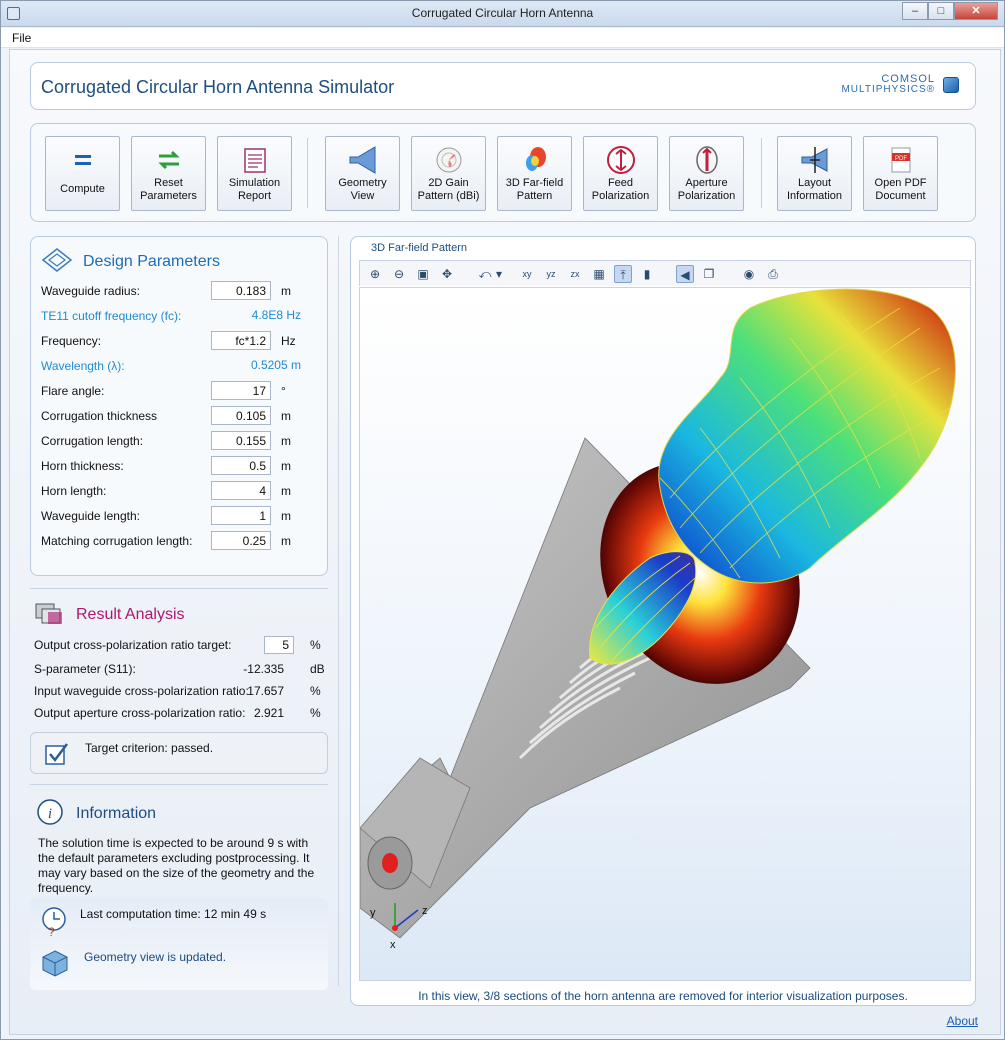 Image resolution: width=1005 pixels, height=1040 pixels. I want to click on design-param-row: Flare angle: 17 °, so click(171, 391).